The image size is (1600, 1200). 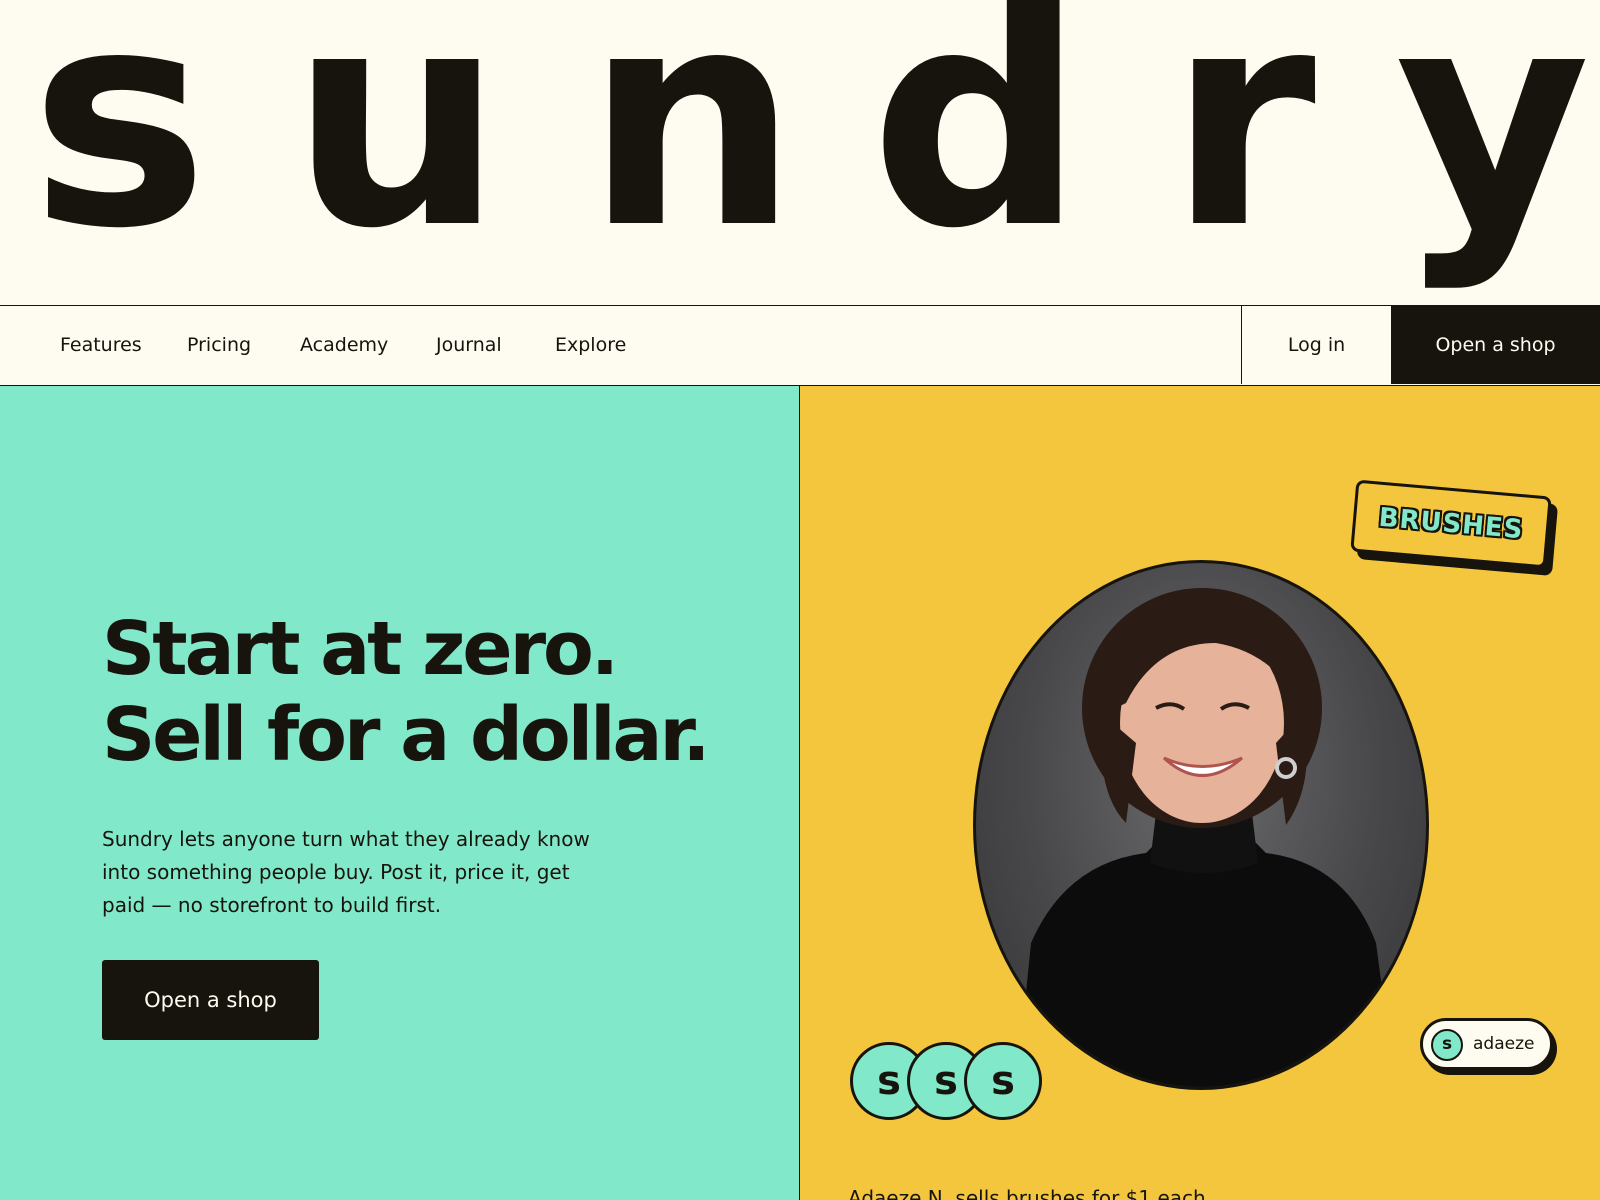 I want to click on coin-stack: s s s, so click(x=950, y=1083).